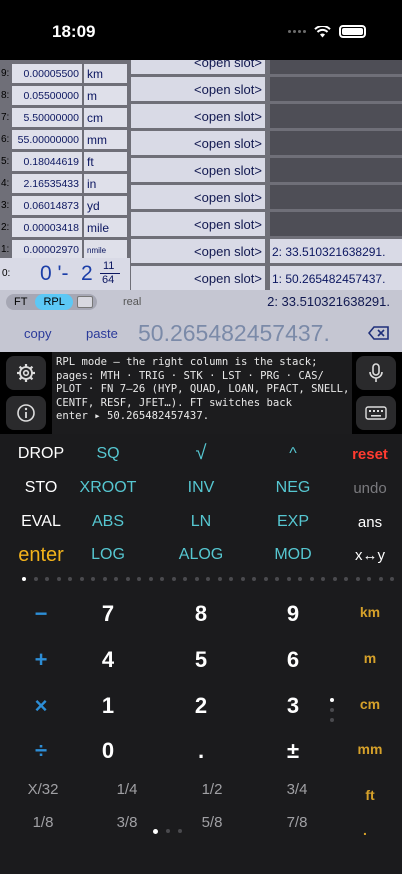 This screenshot has height=874, width=402. Describe the element at coordinates (370, 555) in the screenshot. I see `swap-key: x↔y` at that location.